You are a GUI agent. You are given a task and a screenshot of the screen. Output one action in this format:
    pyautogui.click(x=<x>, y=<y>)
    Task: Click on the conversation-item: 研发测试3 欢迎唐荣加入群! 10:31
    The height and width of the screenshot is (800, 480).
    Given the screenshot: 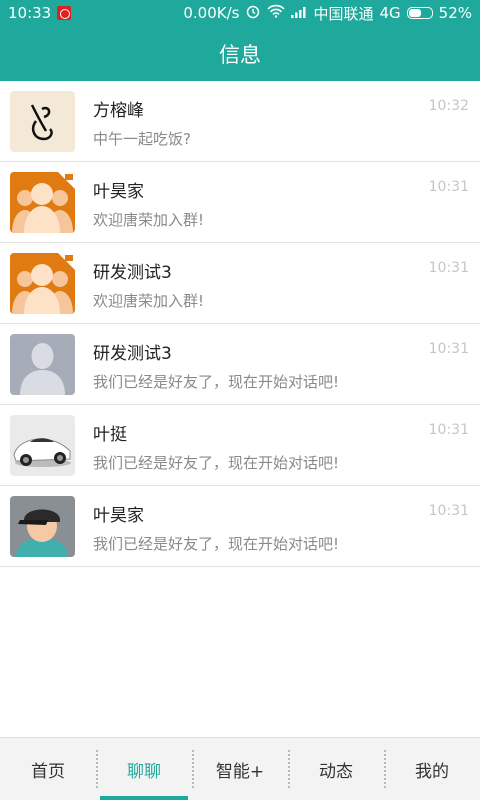 What is the action you would take?
    pyautogui.click(x=240, y=283)
    